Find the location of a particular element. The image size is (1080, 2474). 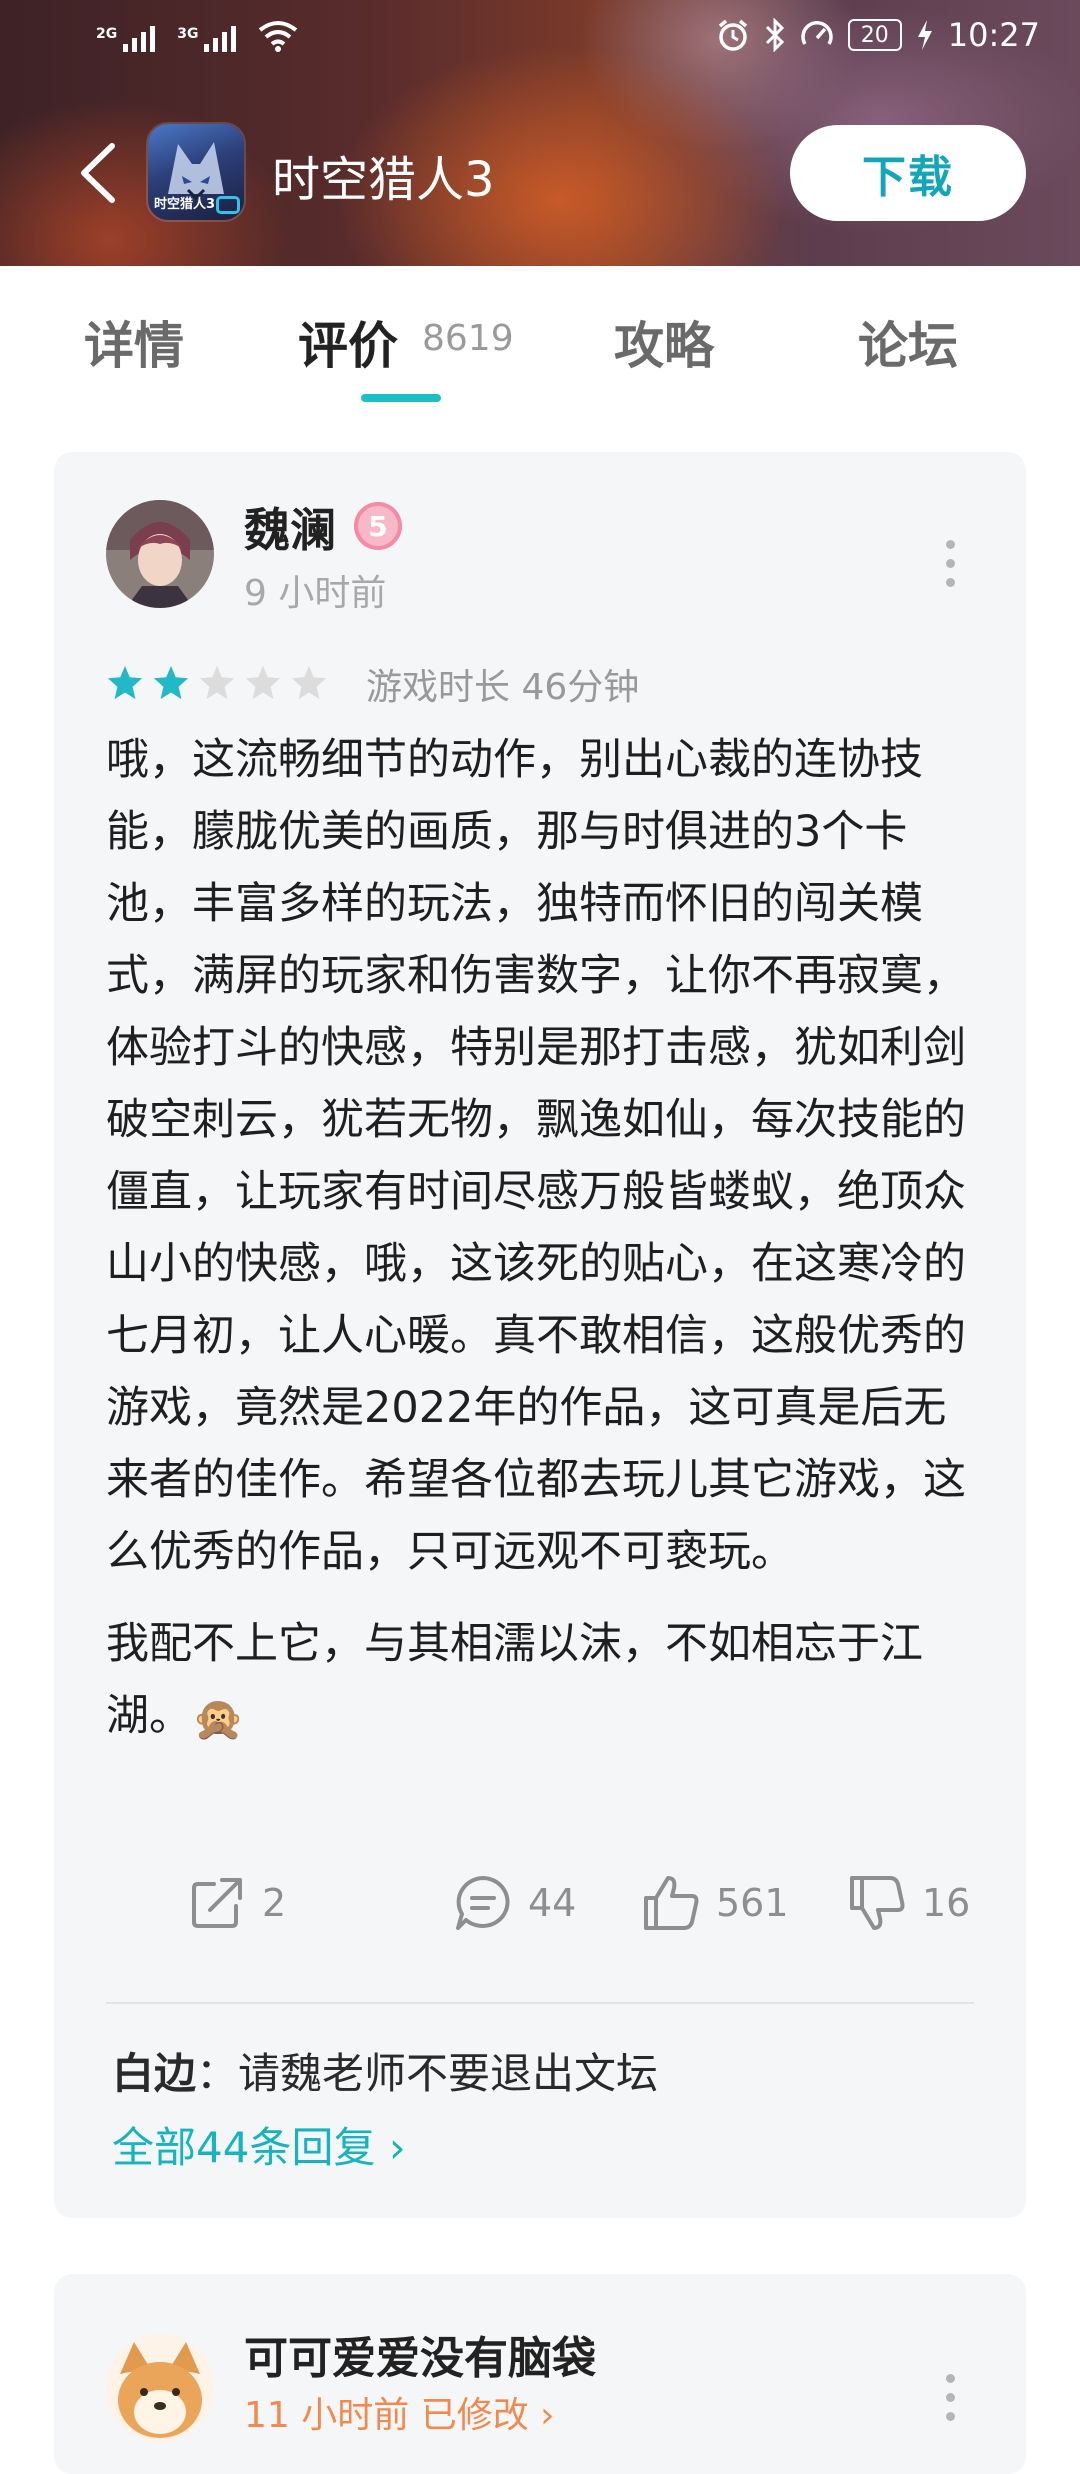

thumbs-down-icon is located at coordinates (877, 1903).